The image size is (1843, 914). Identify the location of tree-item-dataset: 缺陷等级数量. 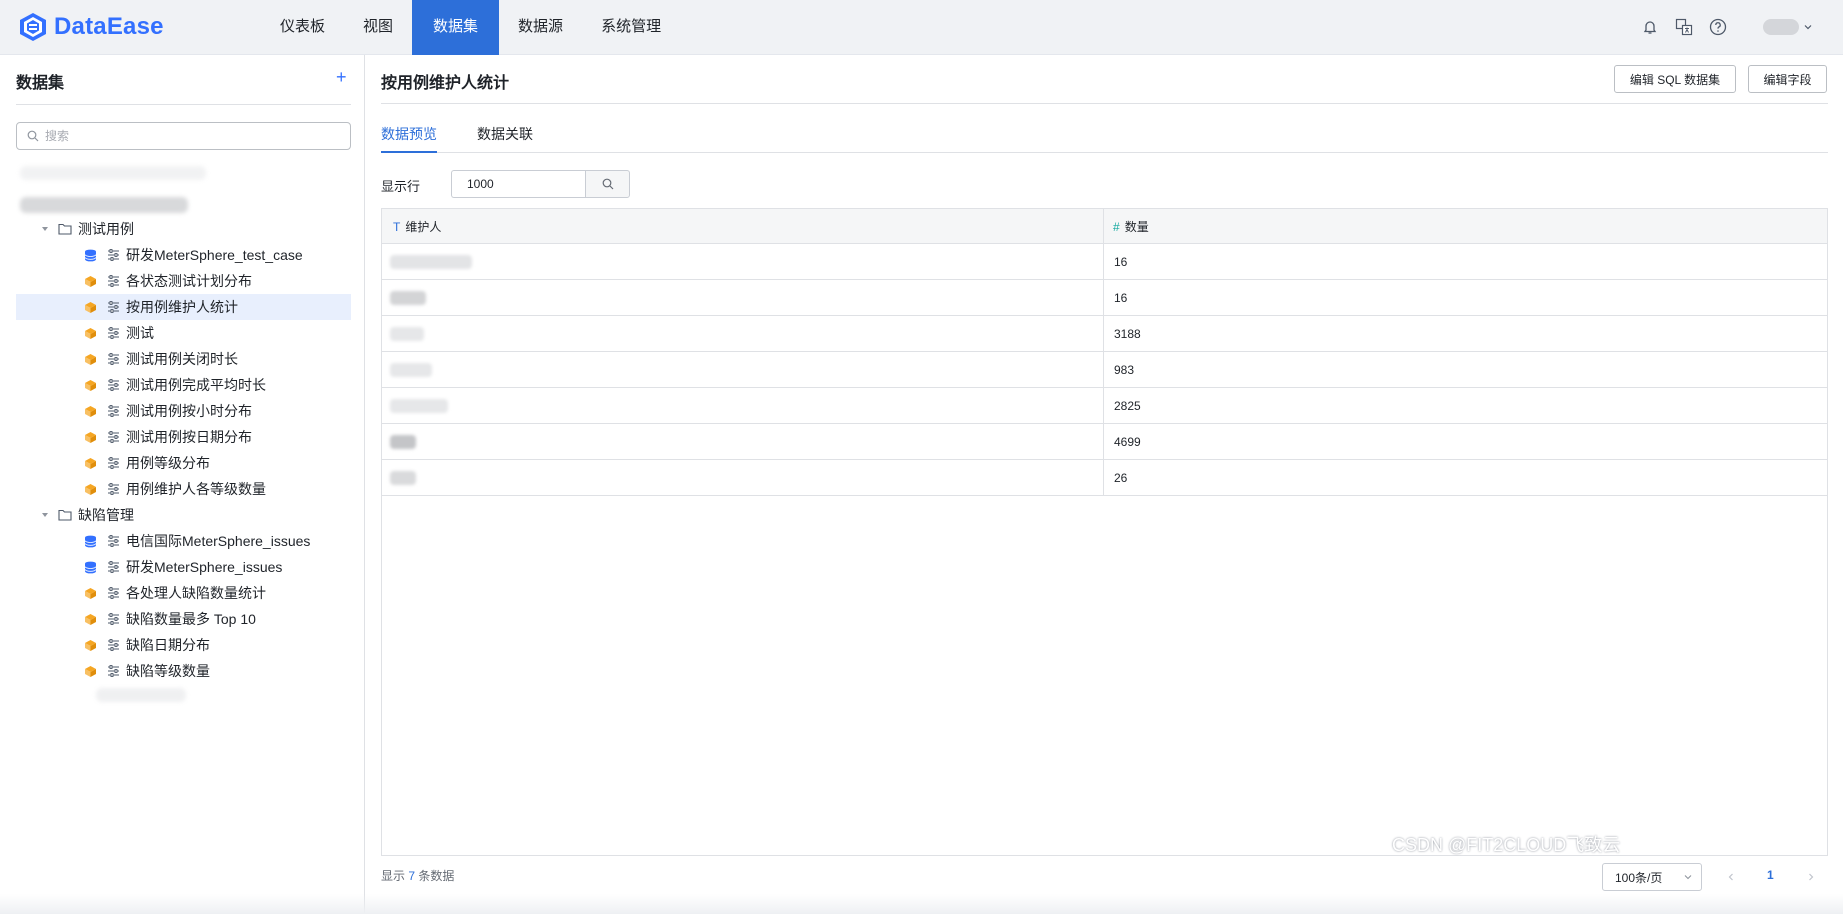
(183, 671).